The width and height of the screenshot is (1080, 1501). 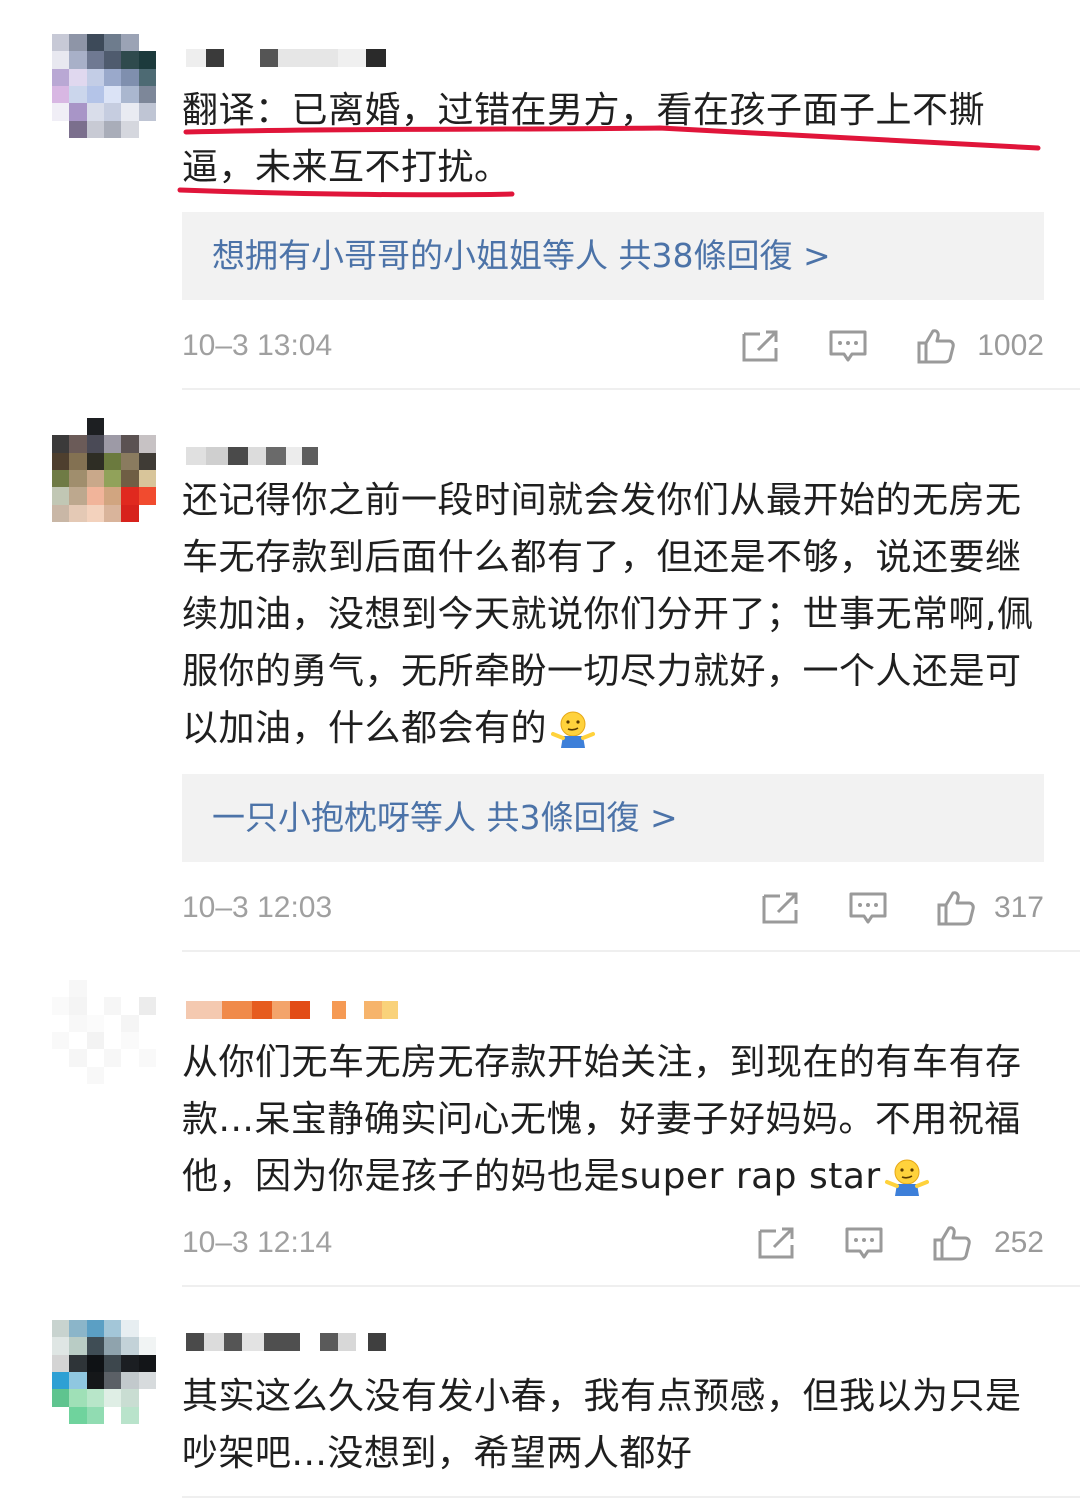 I want to click on comment-text: 其实这么久没有发小春，我有点预感，但我以为只是吵架吧...没想到，希望两人都好, so click(x=602, y=1425).